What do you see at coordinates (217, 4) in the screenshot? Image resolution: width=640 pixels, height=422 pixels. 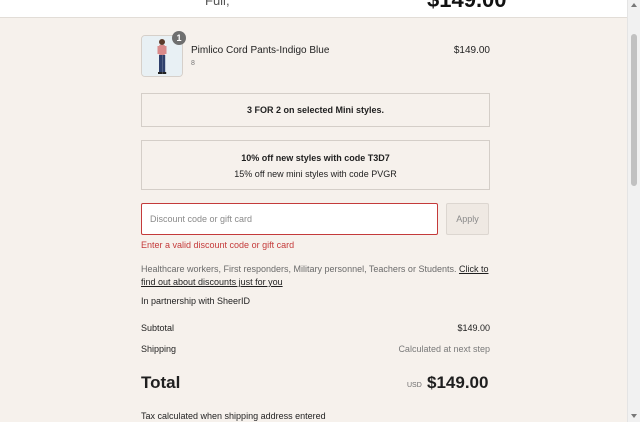 I see `top-summary-fragment: Full,` at bounding box center [217, 4].